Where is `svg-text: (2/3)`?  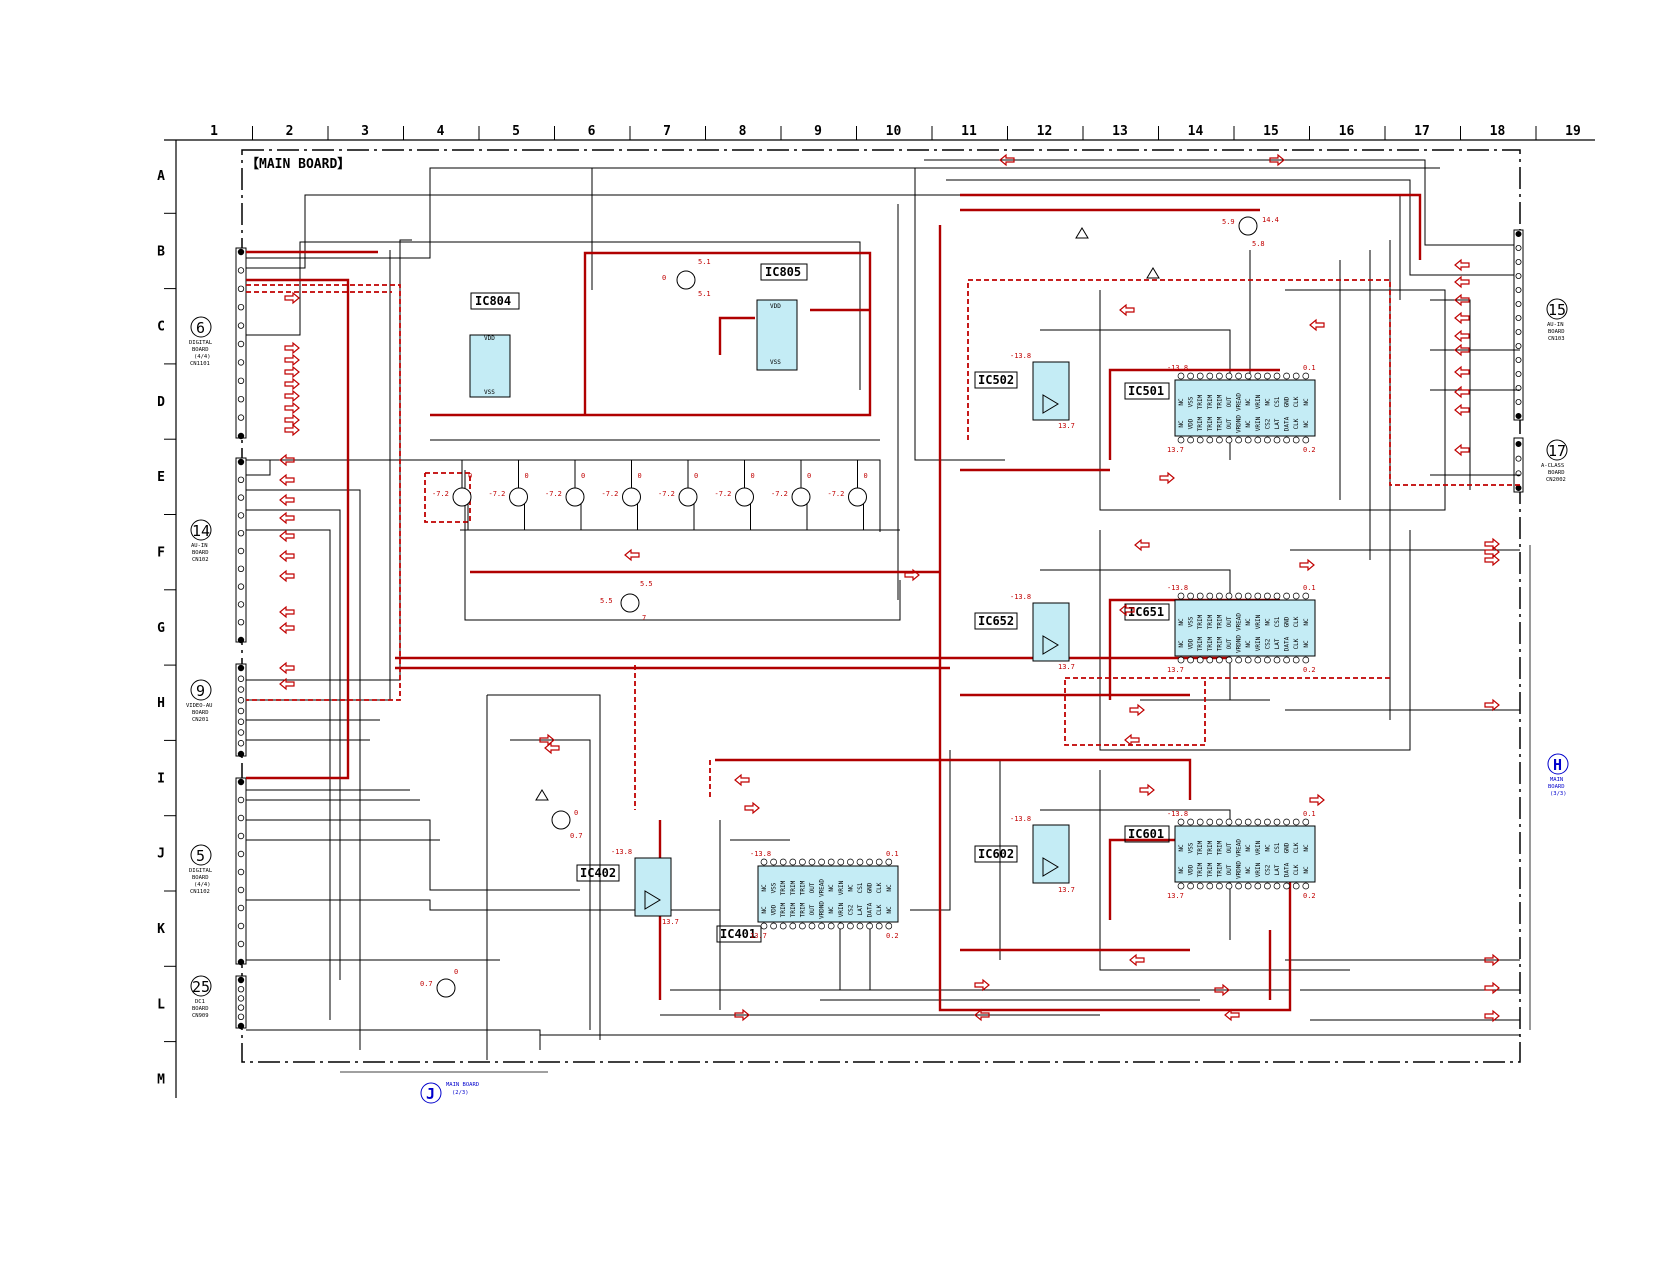 svg-text: (2/3) is located at coordinates (460, 1093).